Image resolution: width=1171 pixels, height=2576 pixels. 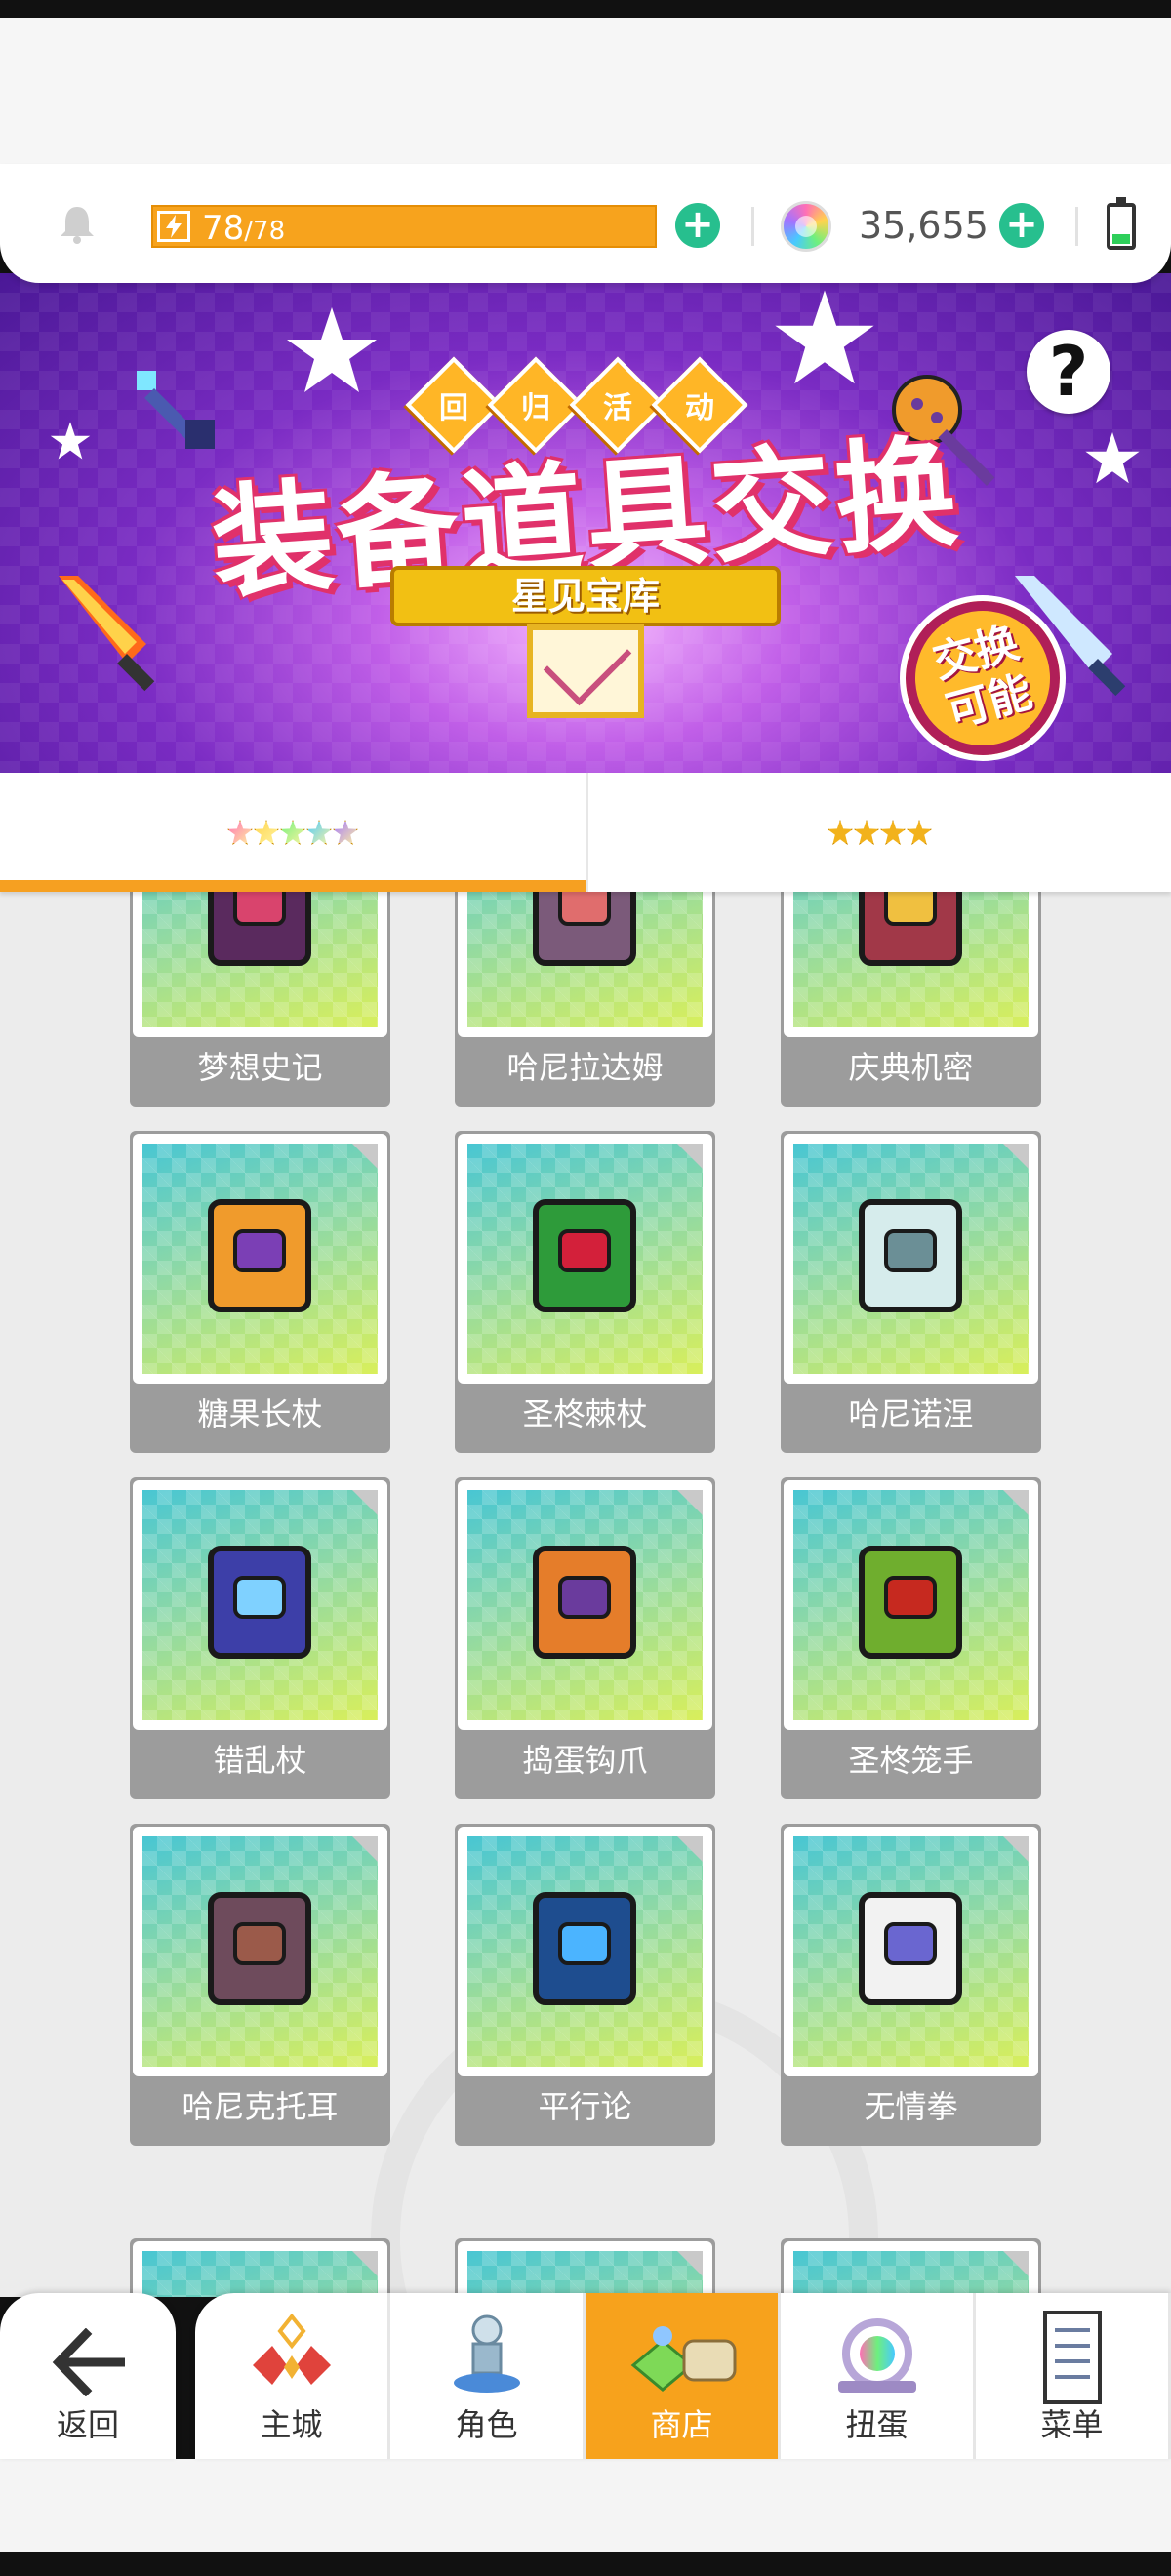 I want to click on bottom-navigation: 返回 主城 角色 商店 扭蛋 菜单, so click(x=585, y=2376).